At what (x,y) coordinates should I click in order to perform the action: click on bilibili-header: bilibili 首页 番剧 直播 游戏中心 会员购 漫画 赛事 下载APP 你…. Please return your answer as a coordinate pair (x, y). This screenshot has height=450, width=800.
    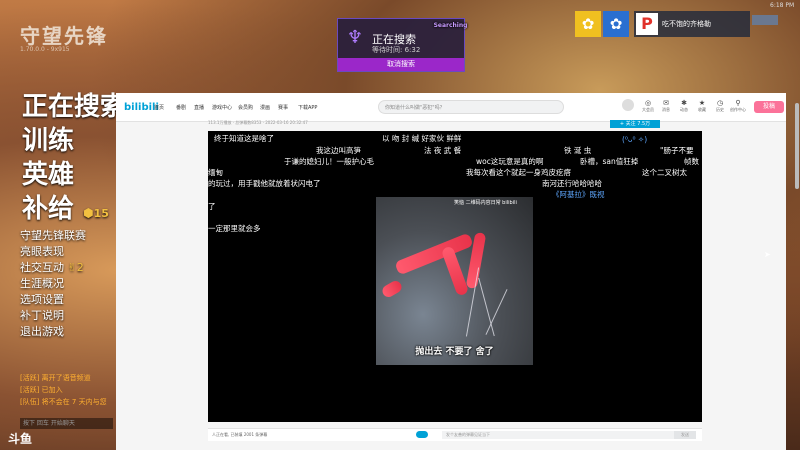
    Looking at the image, I should click on (451, 107).